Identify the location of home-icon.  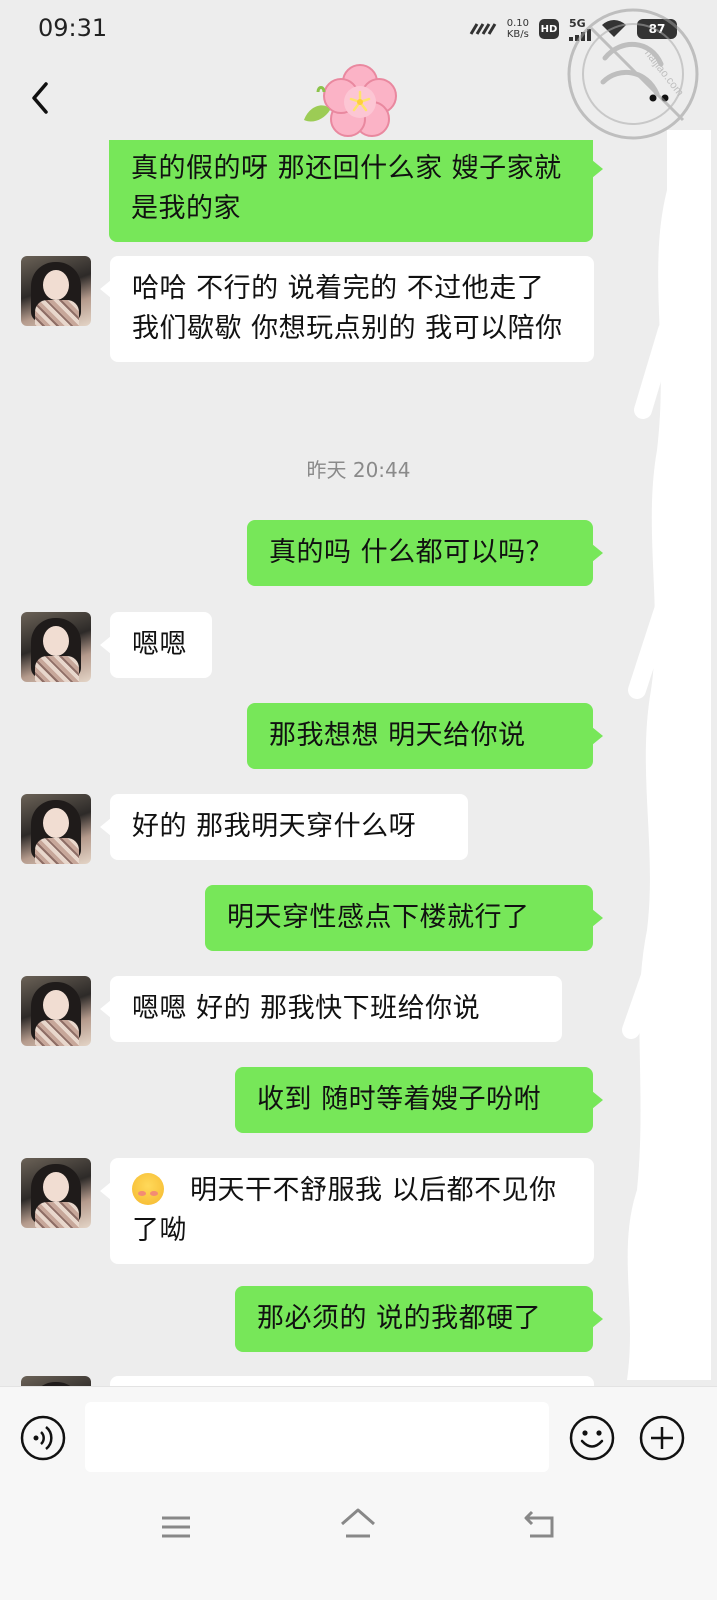
(358, 1524).